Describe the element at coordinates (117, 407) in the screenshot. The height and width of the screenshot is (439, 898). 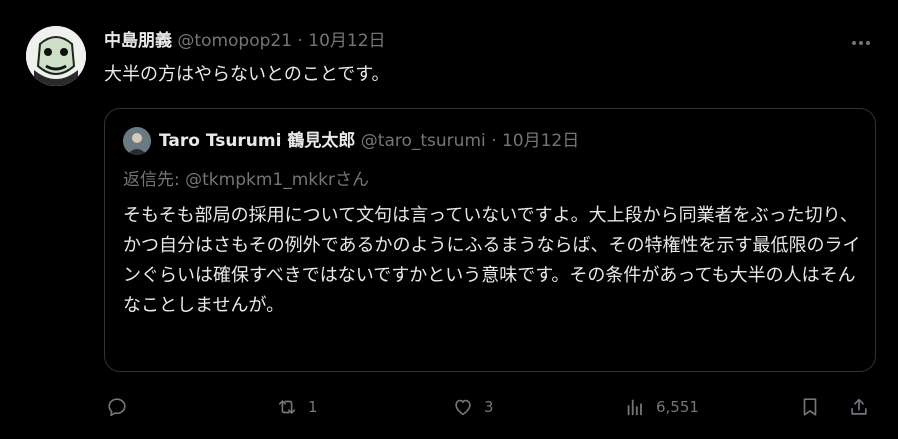
I see `reply-icon` at that location.